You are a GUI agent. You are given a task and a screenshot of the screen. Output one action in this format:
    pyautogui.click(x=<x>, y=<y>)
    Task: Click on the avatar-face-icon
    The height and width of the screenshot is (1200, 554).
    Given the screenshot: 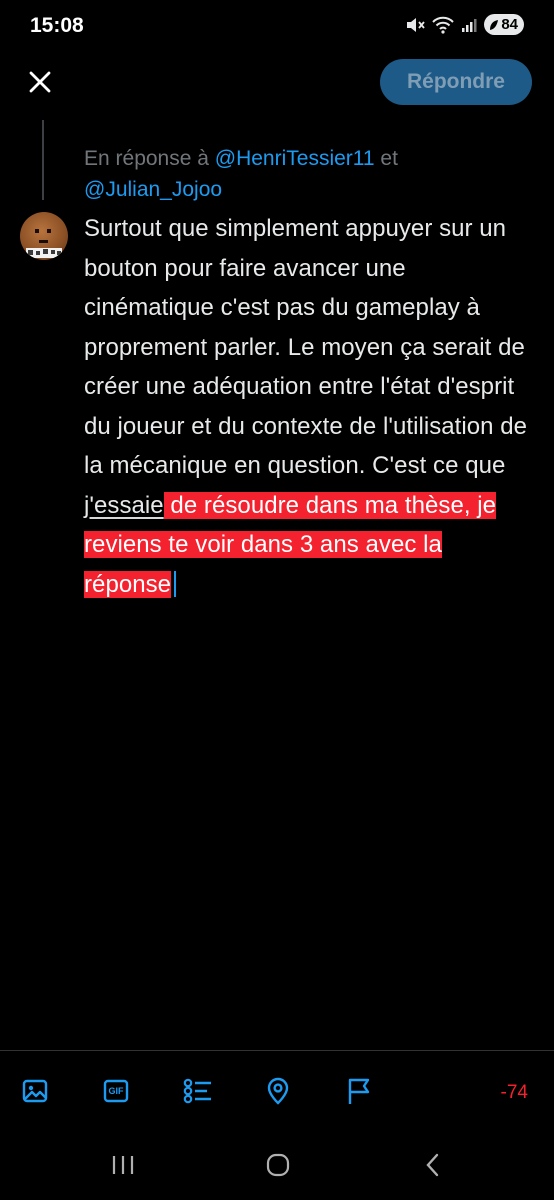 What is the action you would take?
    pyautogui.click(x=44, y=243)
    